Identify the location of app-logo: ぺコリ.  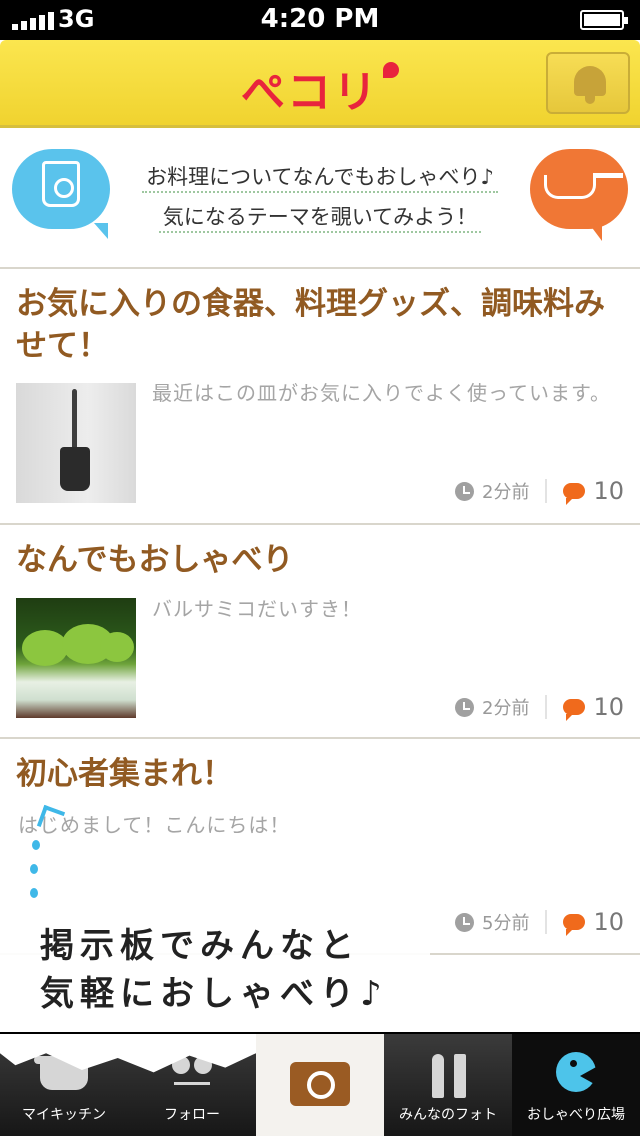
(320, 88).